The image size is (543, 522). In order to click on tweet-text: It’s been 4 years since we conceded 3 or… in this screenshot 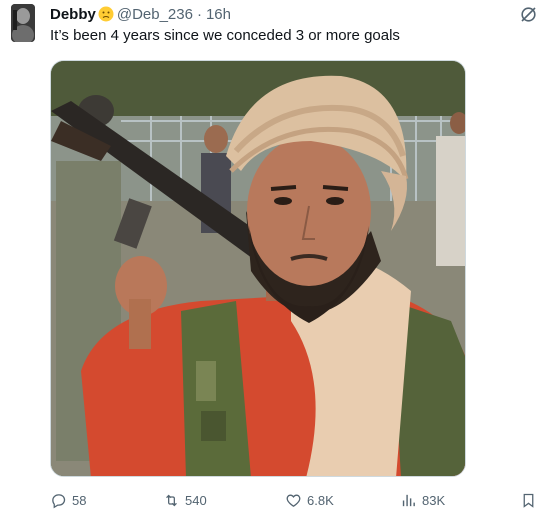, I will do `click(225, 35)`.